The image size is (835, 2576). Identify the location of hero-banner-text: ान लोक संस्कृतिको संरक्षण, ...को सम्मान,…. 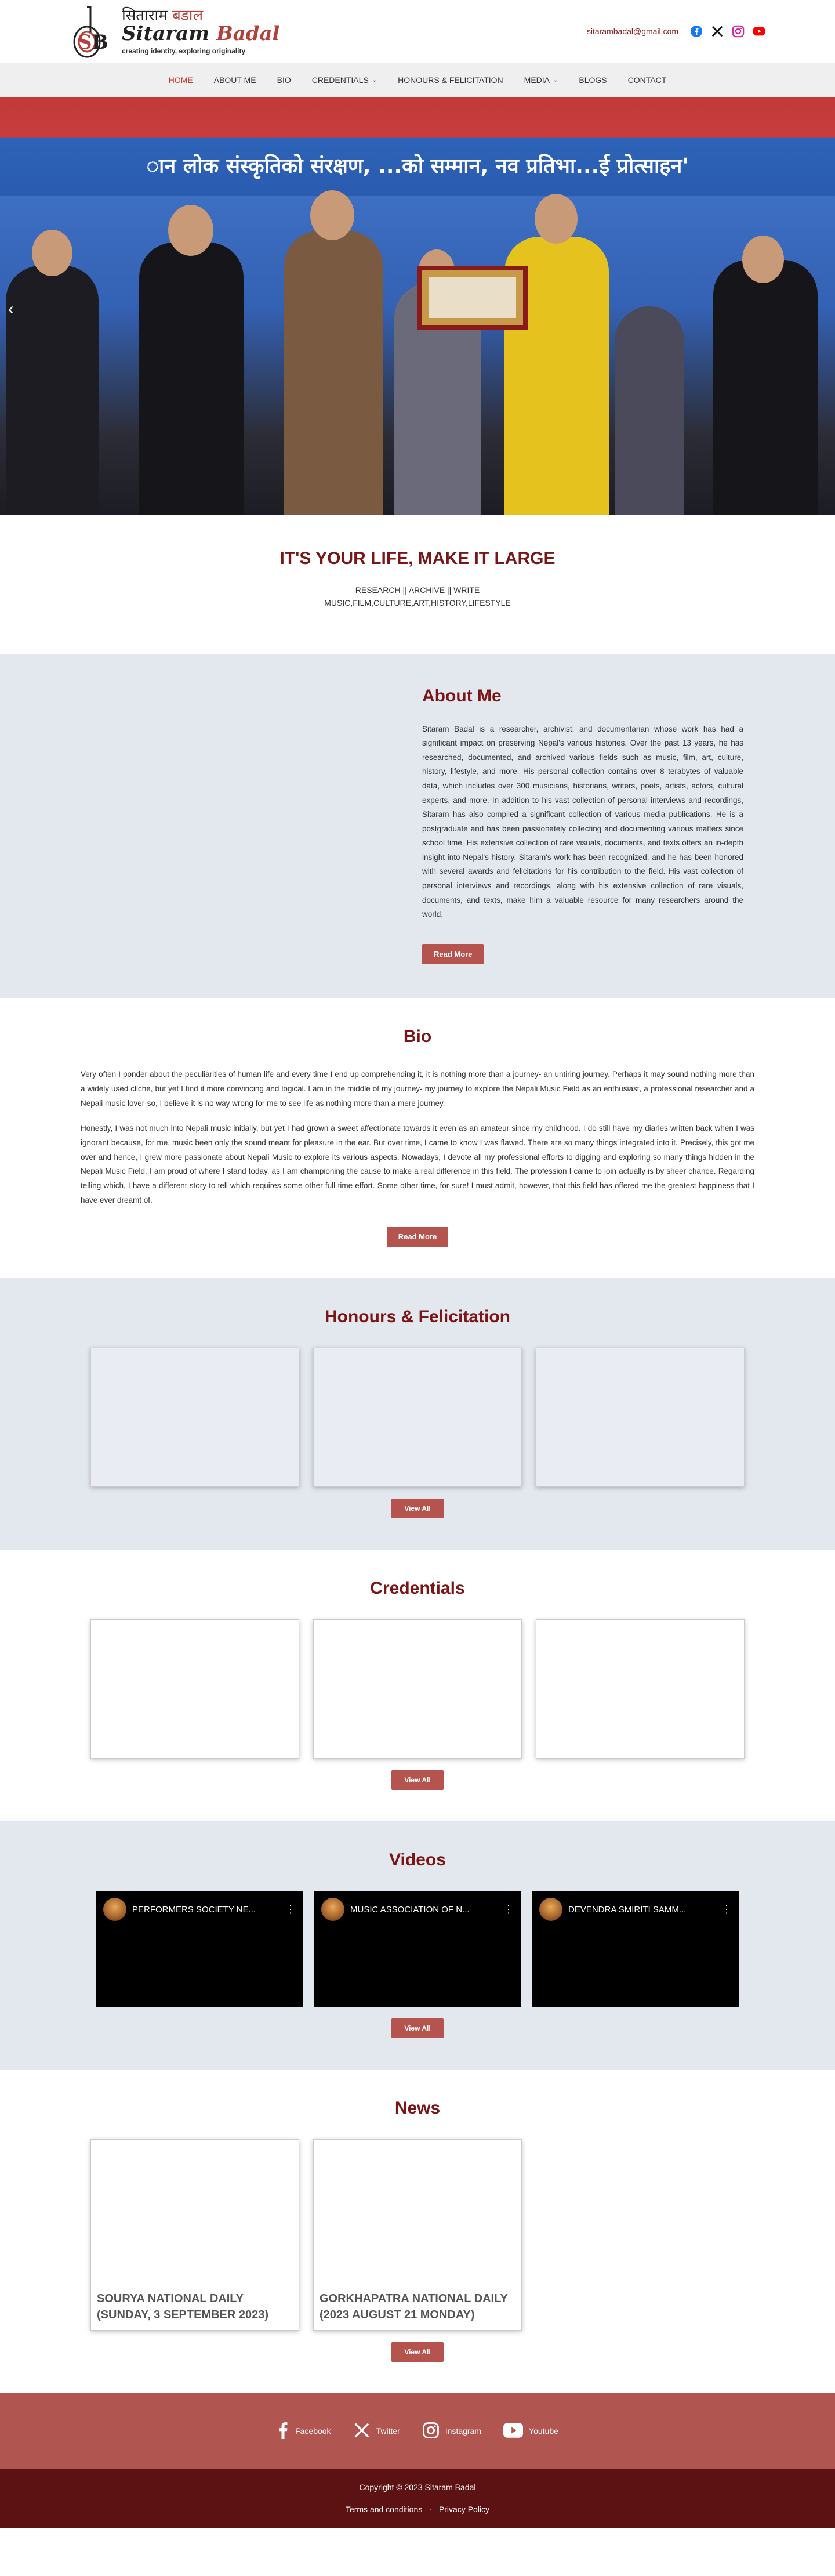
(418, 166).